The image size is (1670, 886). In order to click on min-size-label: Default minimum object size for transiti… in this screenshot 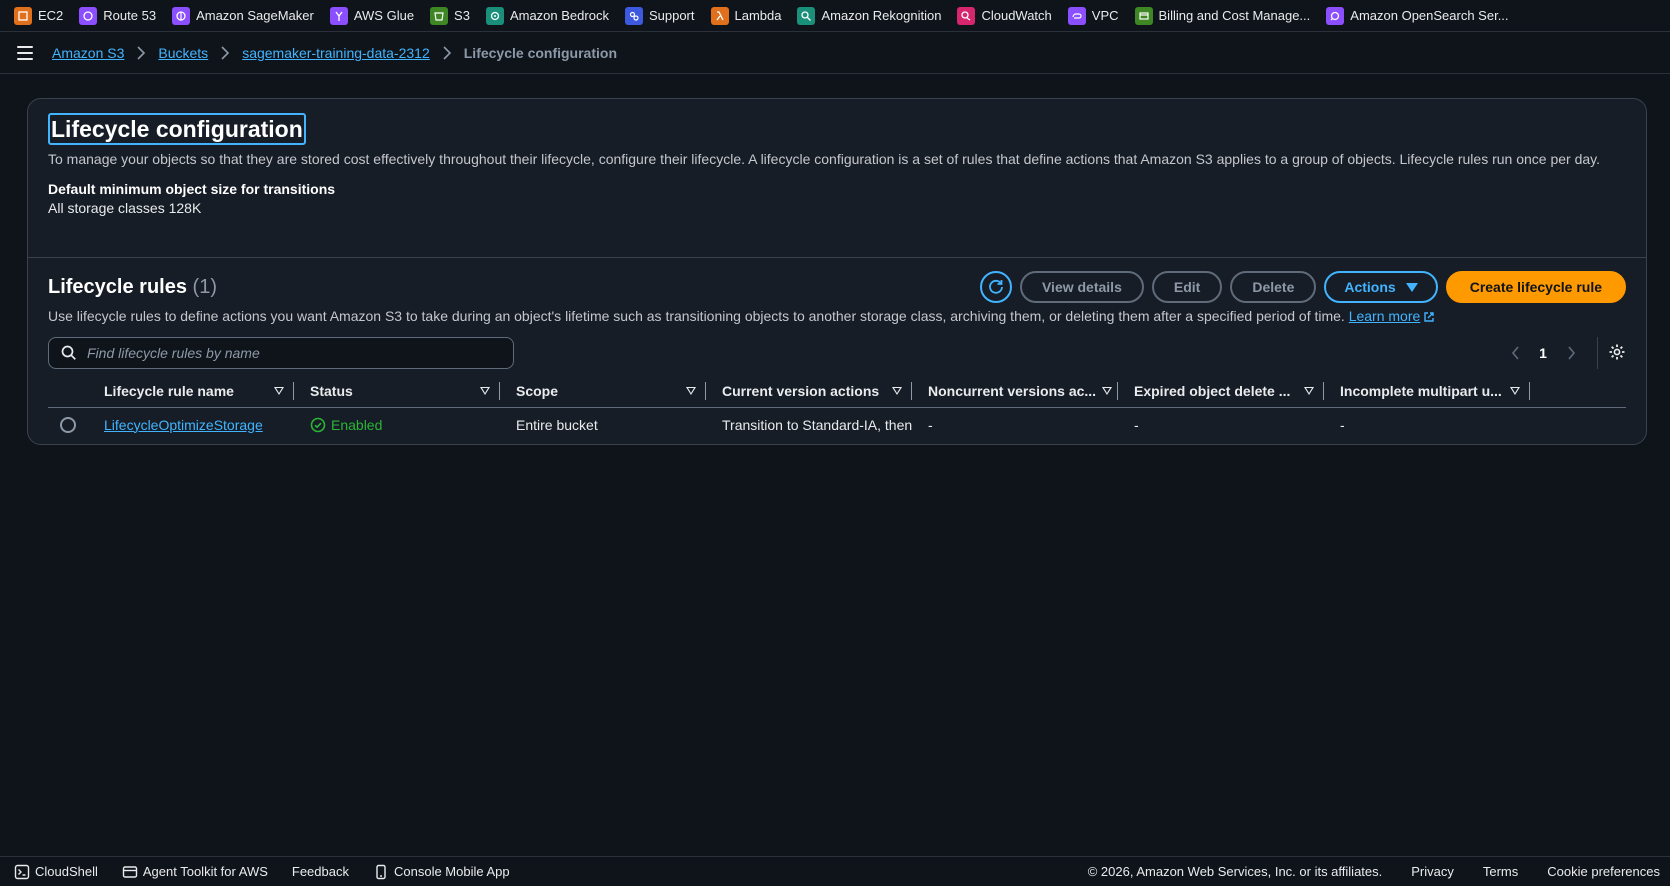, I will do `click(192, 189)`.